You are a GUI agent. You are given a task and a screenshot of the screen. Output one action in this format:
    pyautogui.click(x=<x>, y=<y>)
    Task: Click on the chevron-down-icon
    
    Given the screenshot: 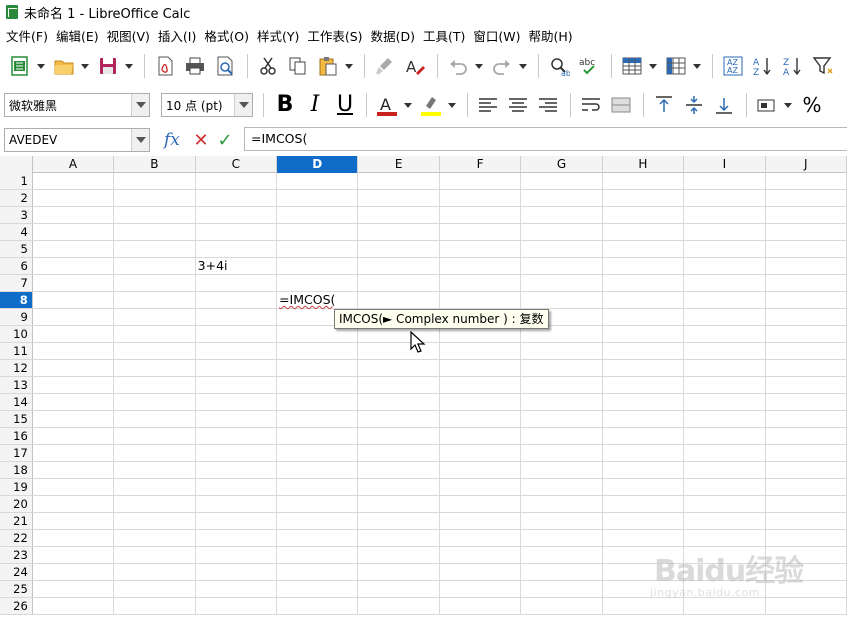 What is the action you would take?
    pyautogui.click(x=140, y=105)
    